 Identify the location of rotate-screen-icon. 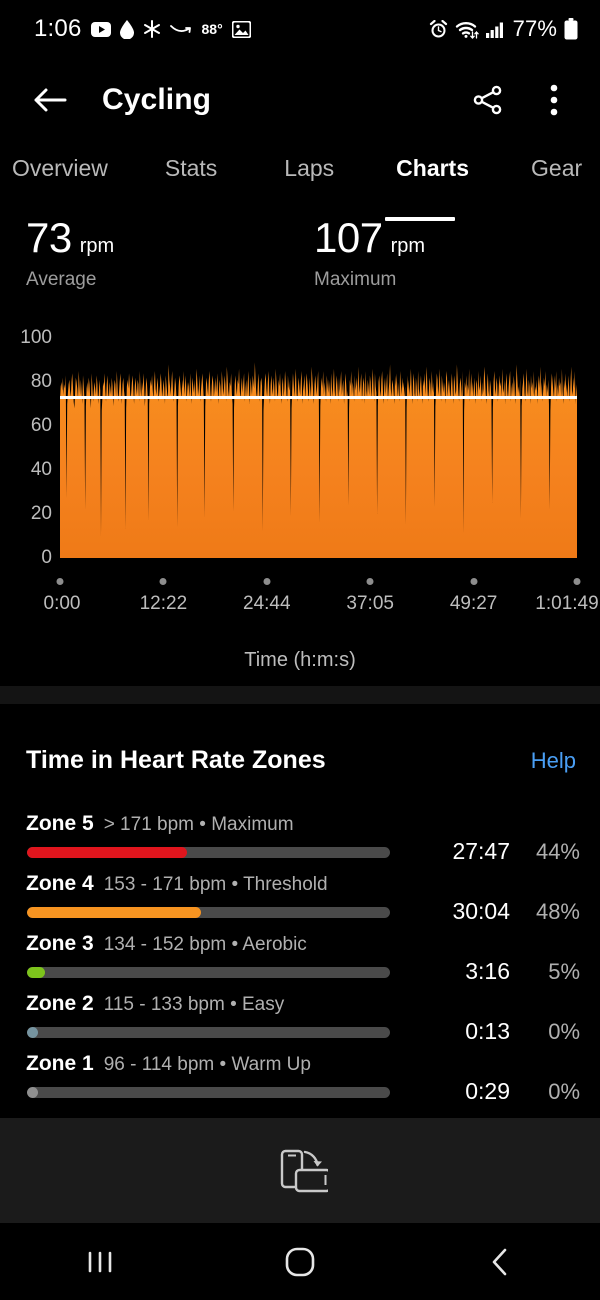
(300, 1171).